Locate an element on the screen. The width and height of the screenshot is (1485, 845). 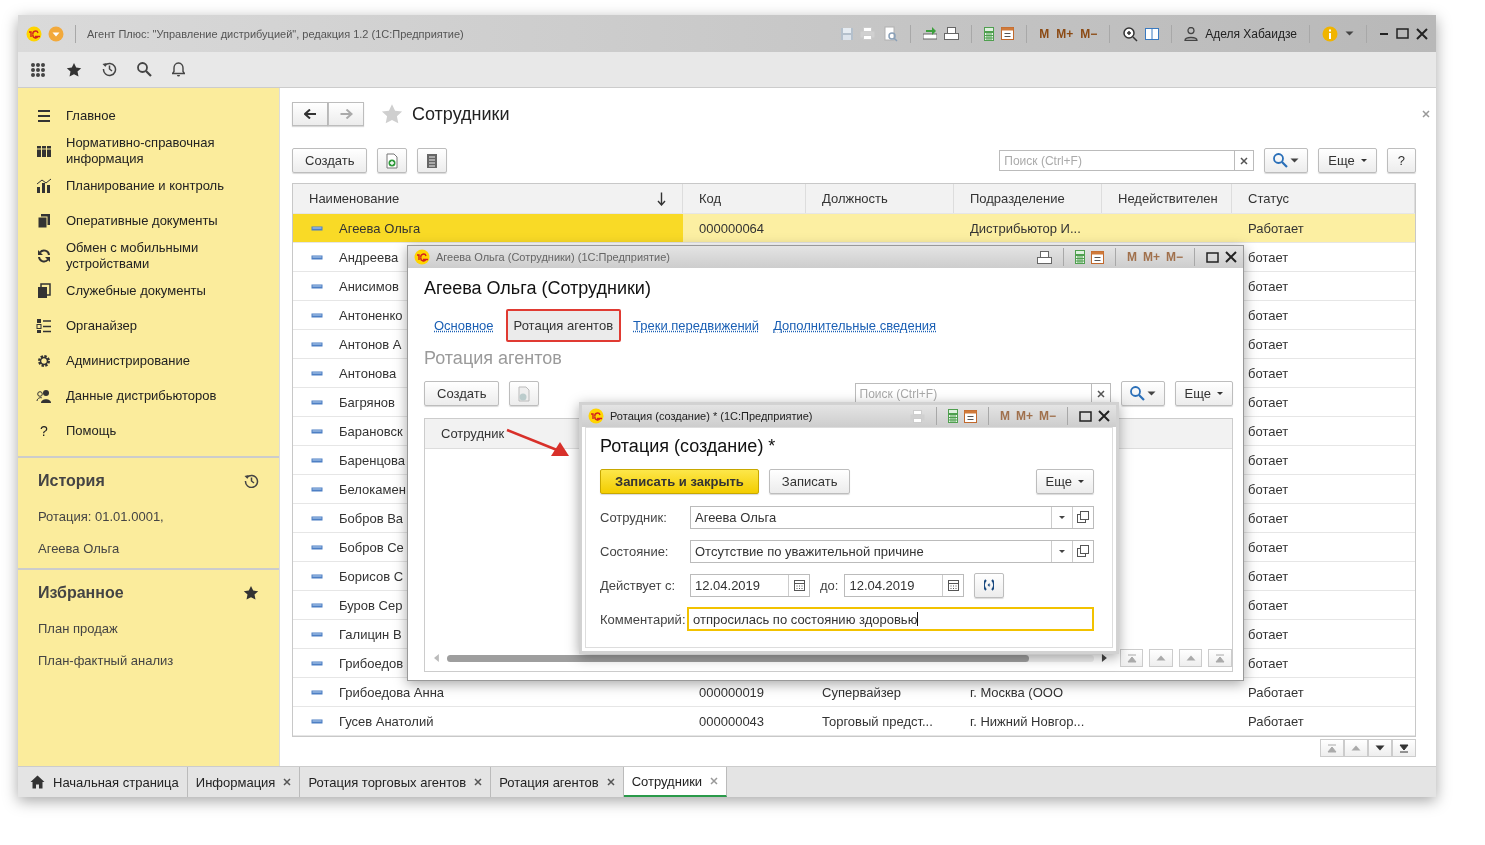
section-link: Администрирование is located at coordinates (128, 360).